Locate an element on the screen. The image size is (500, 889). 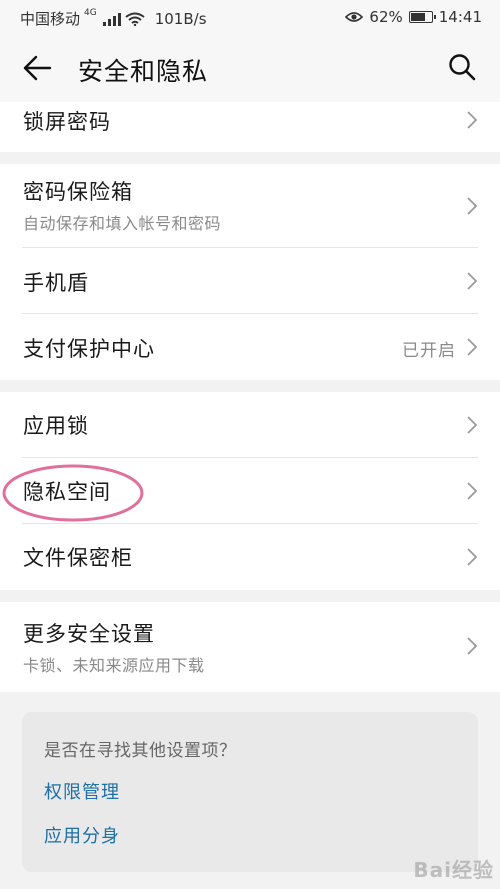
status-bar-right: 62% 14:41 is located at coordinates (413, 17).